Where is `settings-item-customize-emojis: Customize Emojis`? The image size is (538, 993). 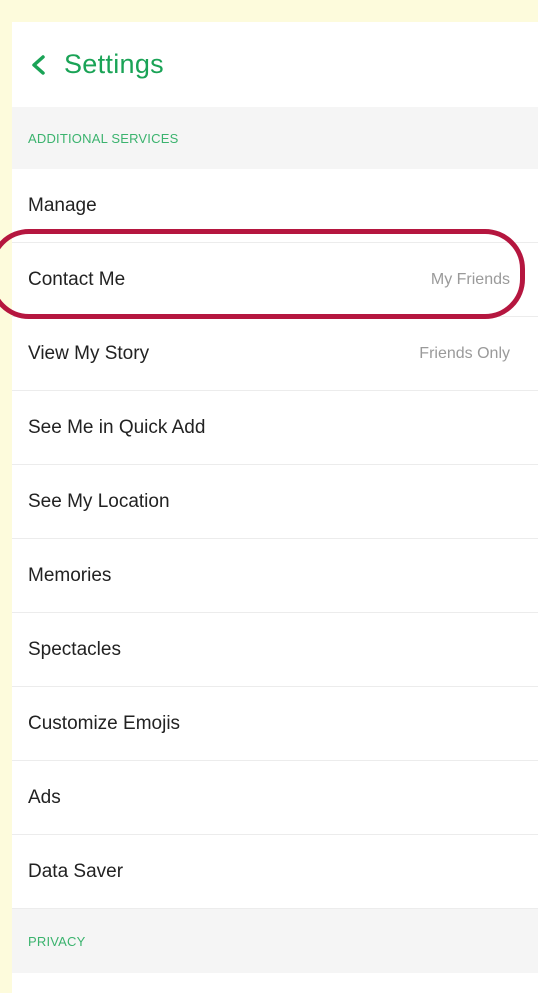 settings-item-customize-emojis: Customize Emojis is located at coordinates (275, 724).